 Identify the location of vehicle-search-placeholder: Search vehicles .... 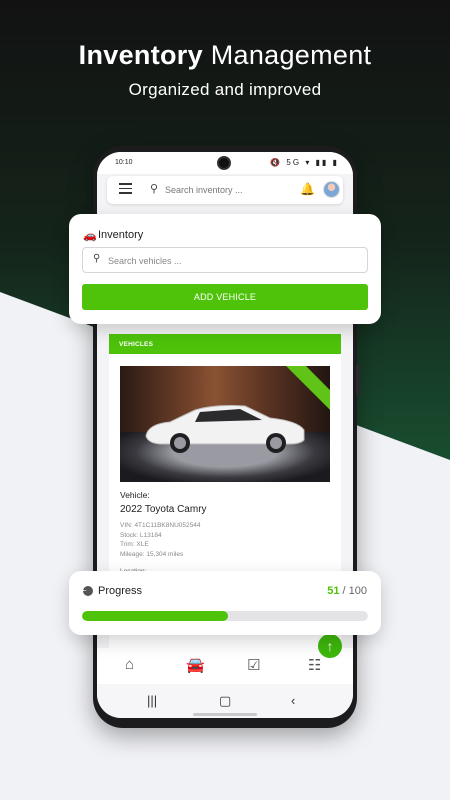
(145, 261).